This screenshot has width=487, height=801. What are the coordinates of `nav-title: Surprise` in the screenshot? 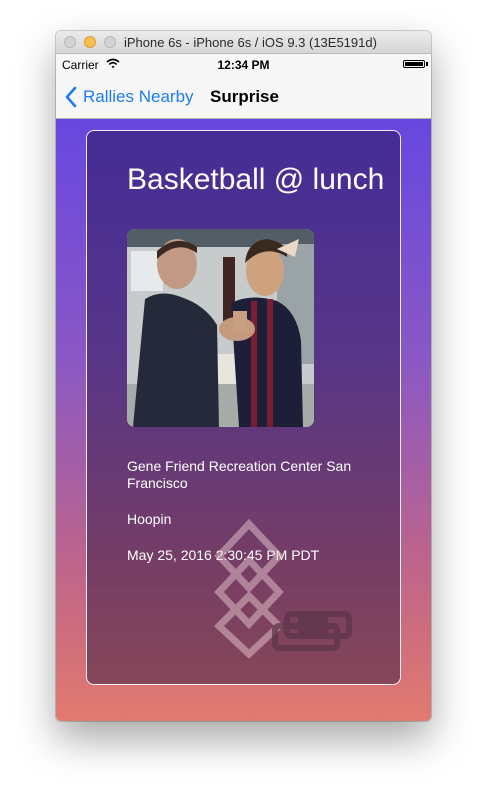 It's located at (244, 96).